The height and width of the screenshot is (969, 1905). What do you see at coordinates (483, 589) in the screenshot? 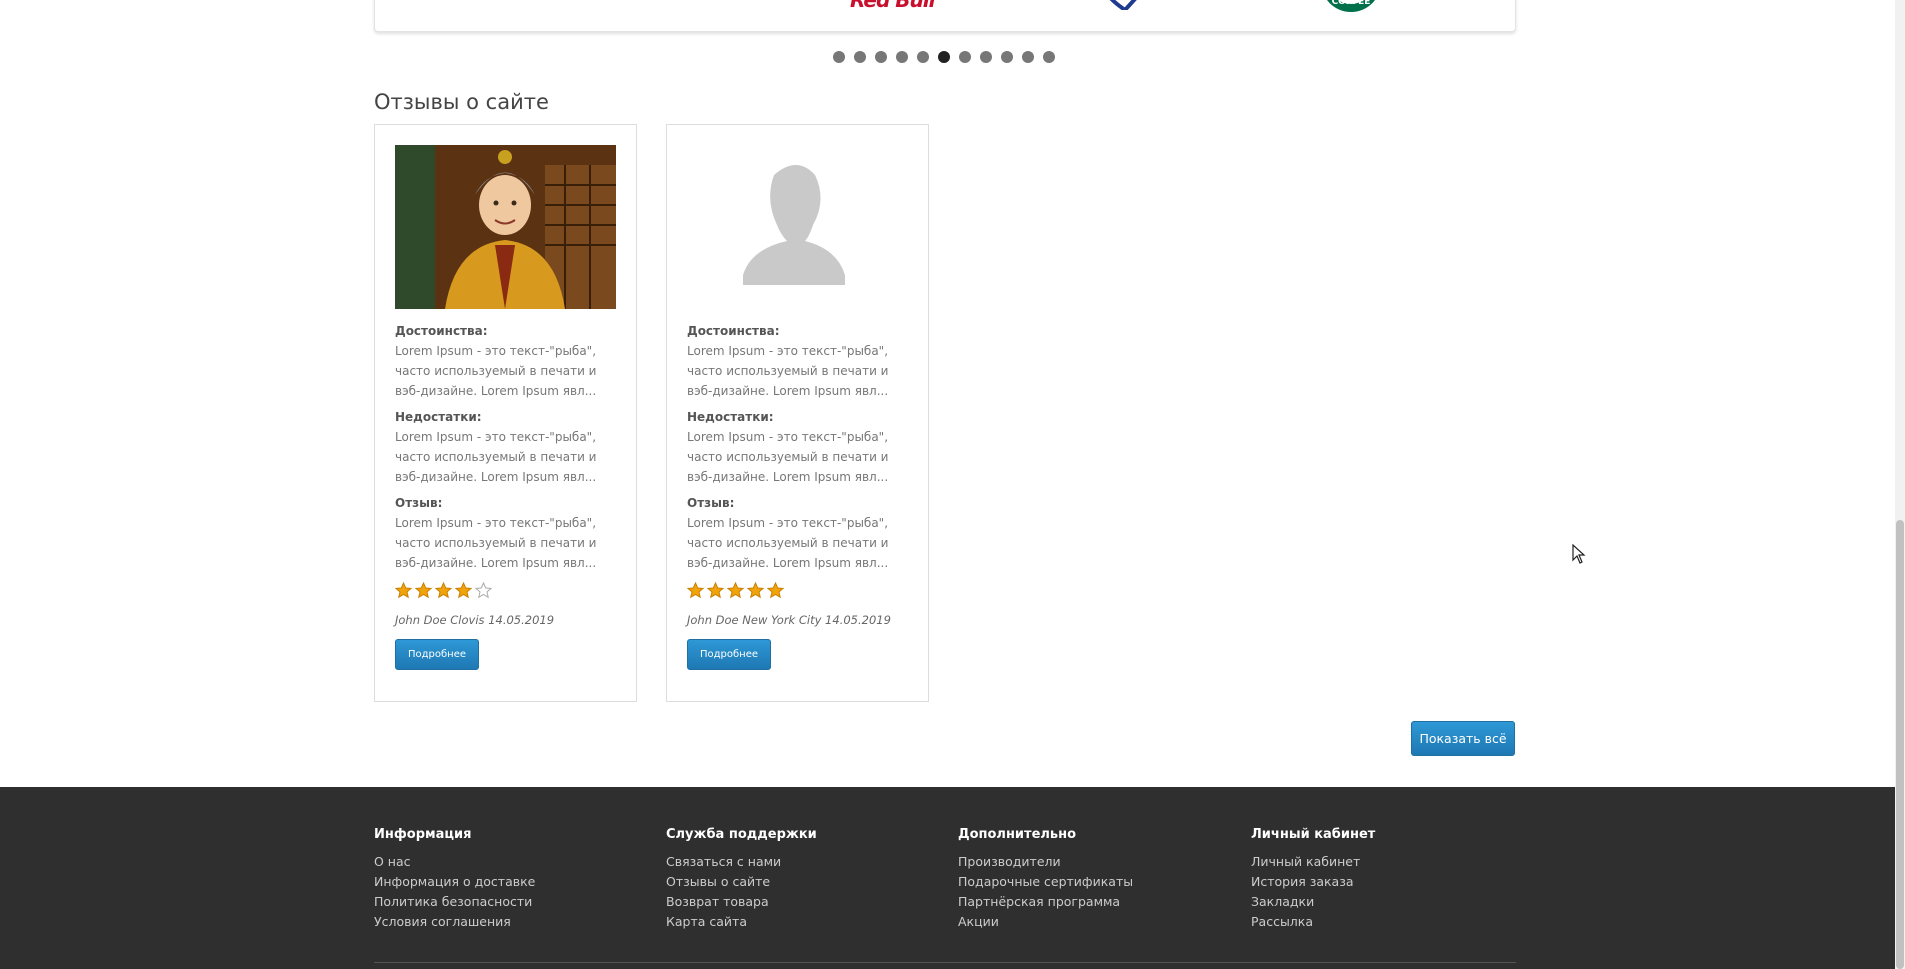
I see `star-empty-icon` at bounding box center [483, 589].